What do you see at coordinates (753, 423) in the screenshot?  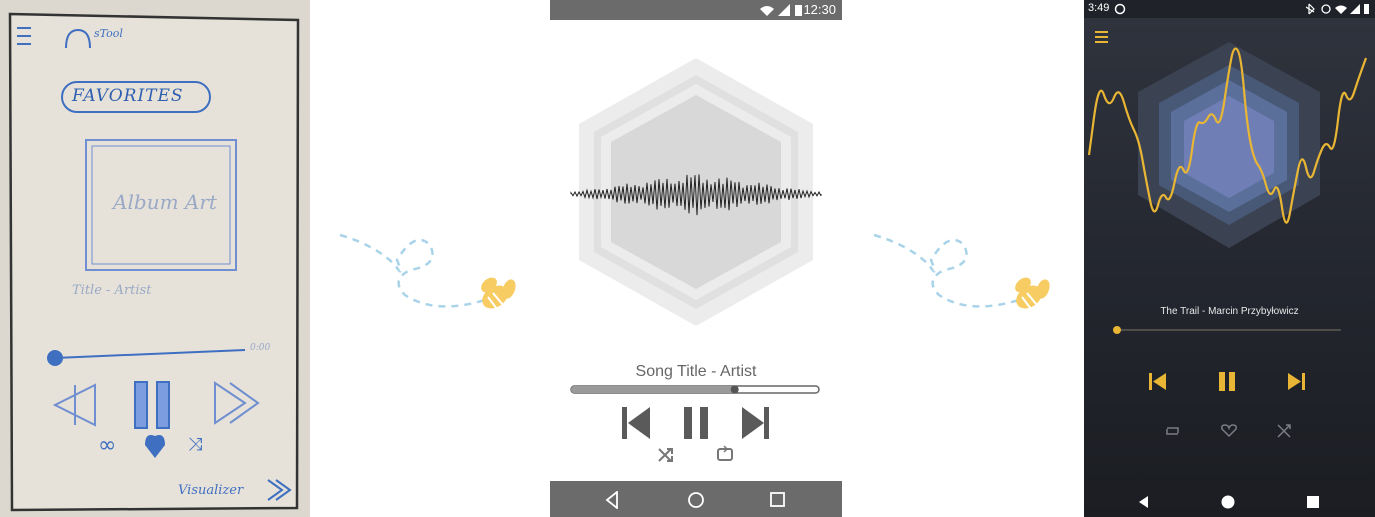 I see `next-icon` at bounding box center [753, 423].